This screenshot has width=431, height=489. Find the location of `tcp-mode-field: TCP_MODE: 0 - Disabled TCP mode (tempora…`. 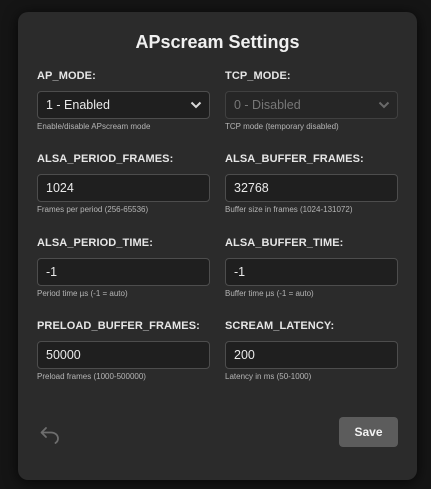

tcp-mode-field: TCP_MODE: 0 - Disabled TCP mode (tempora… is located at coordinates (311, 100).